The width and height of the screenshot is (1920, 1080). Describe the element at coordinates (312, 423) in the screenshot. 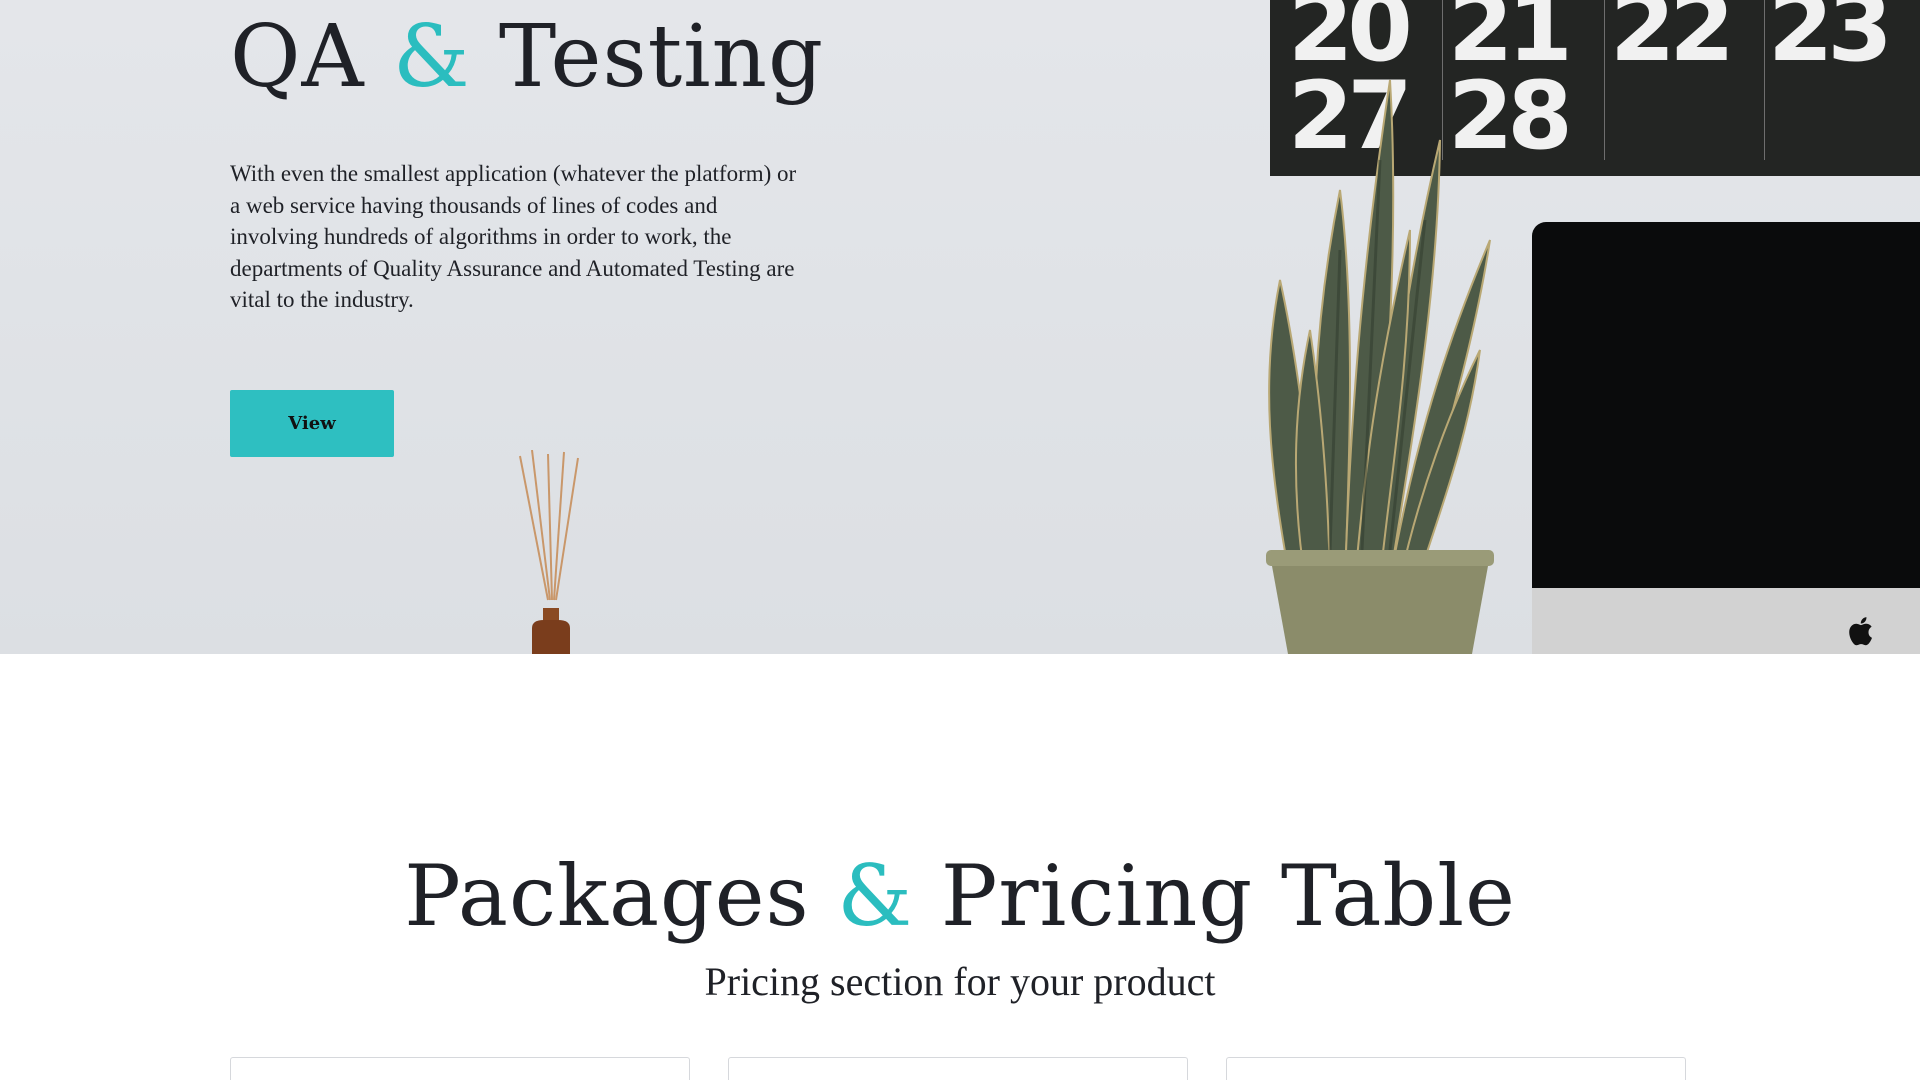

I see `view-button: View` at that location.